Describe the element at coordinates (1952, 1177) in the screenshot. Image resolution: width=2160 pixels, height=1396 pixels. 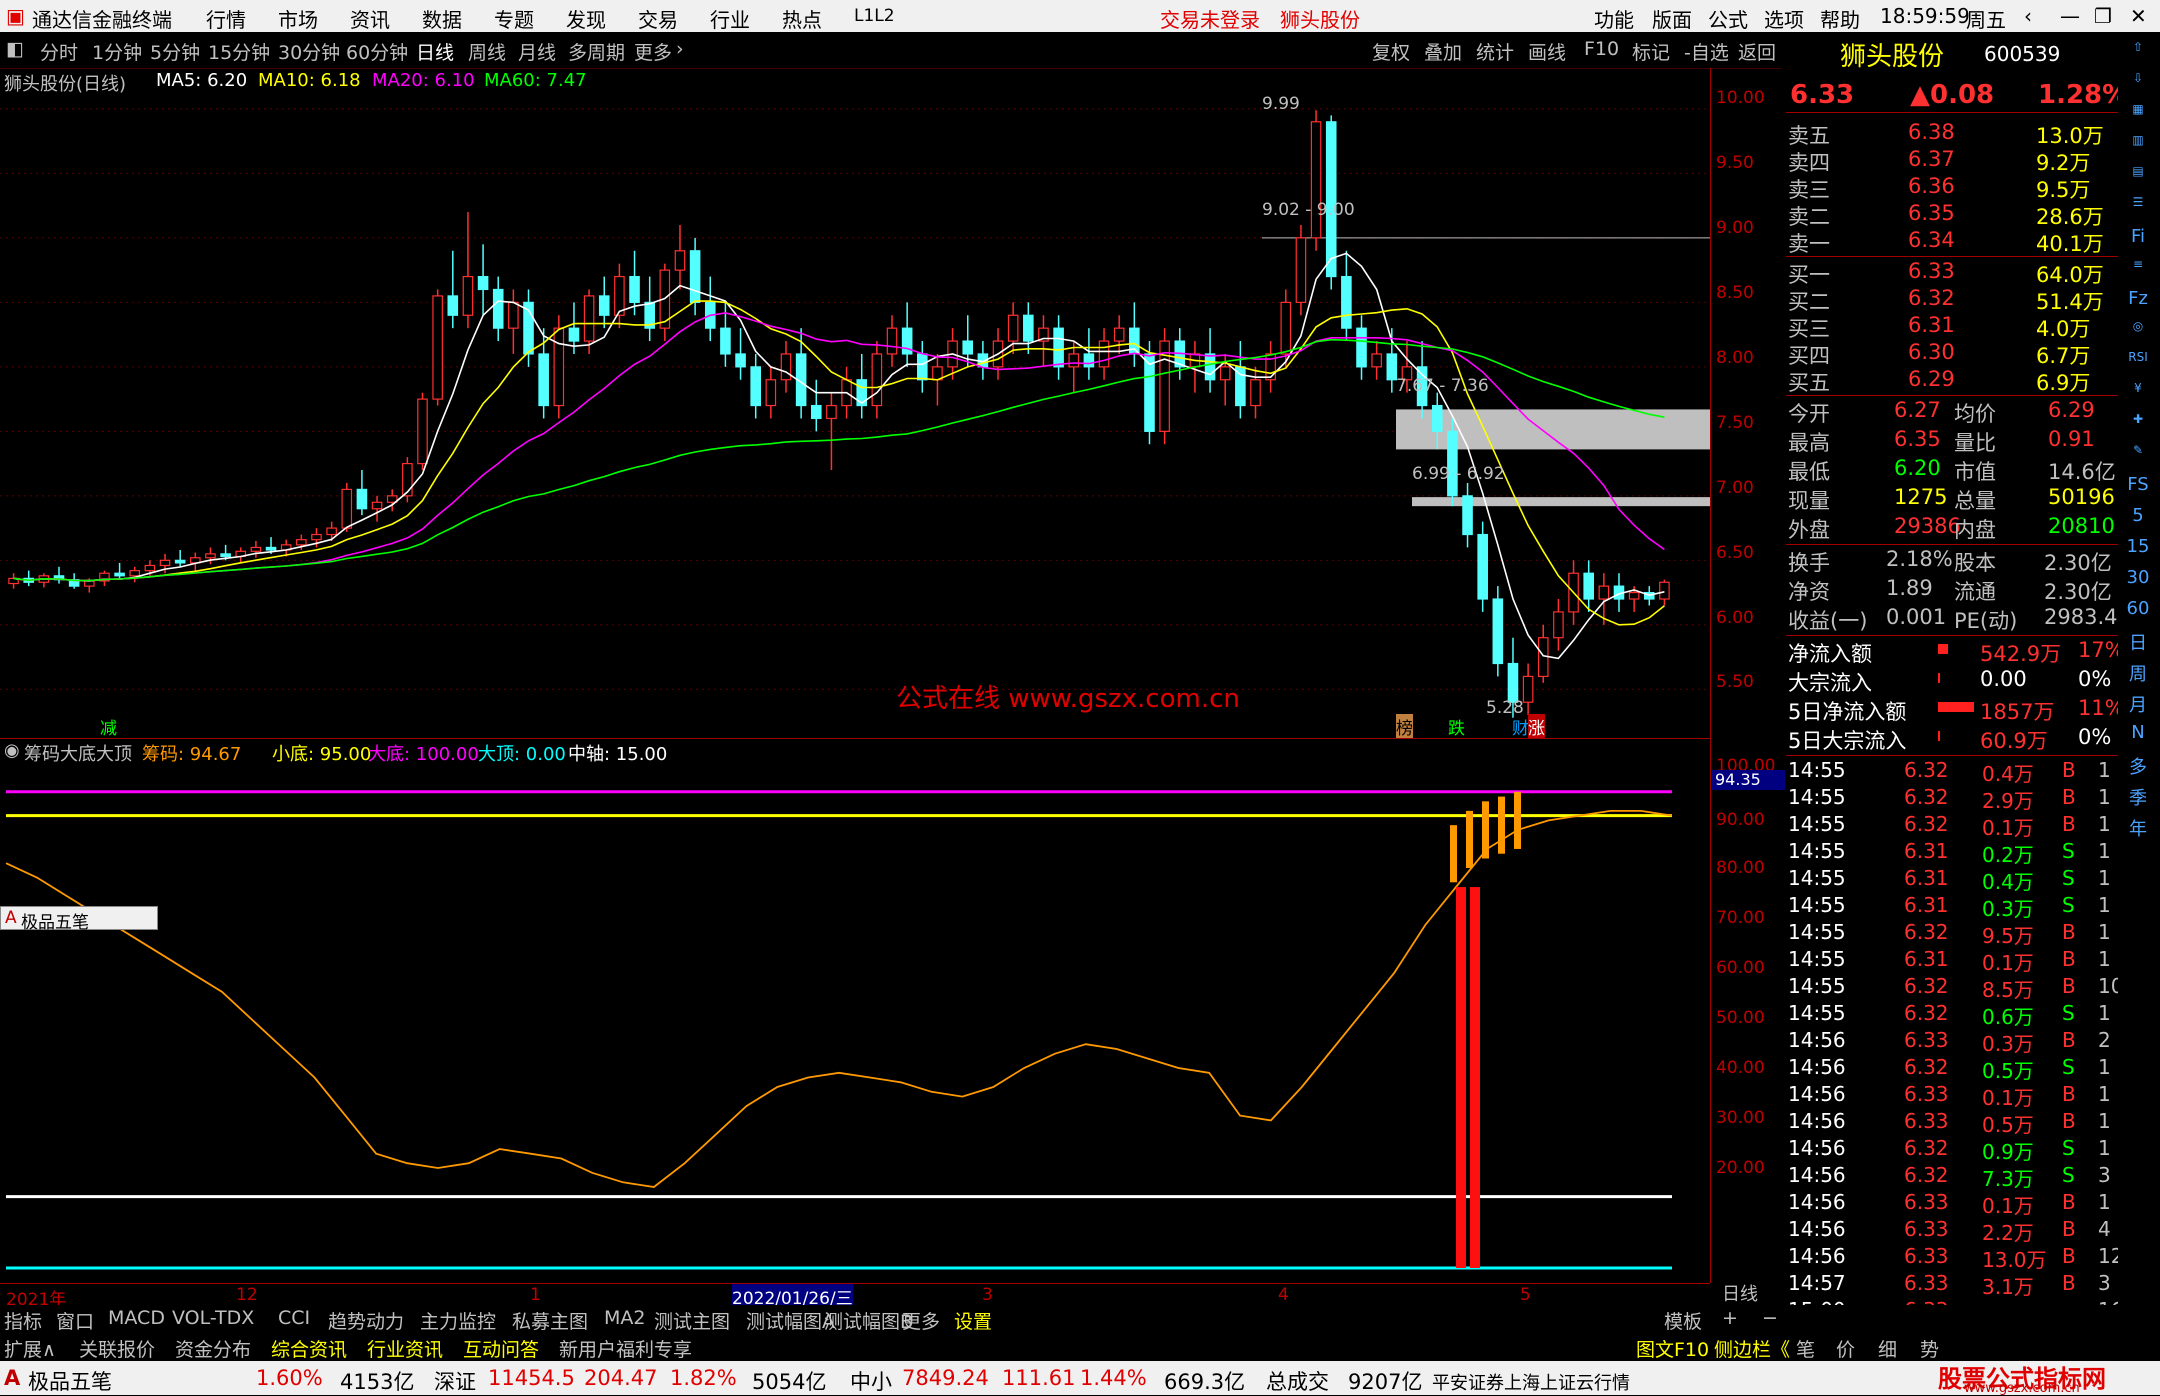
I see `tick-row: 14:56 6.32 7.3万 S 3` at that location.